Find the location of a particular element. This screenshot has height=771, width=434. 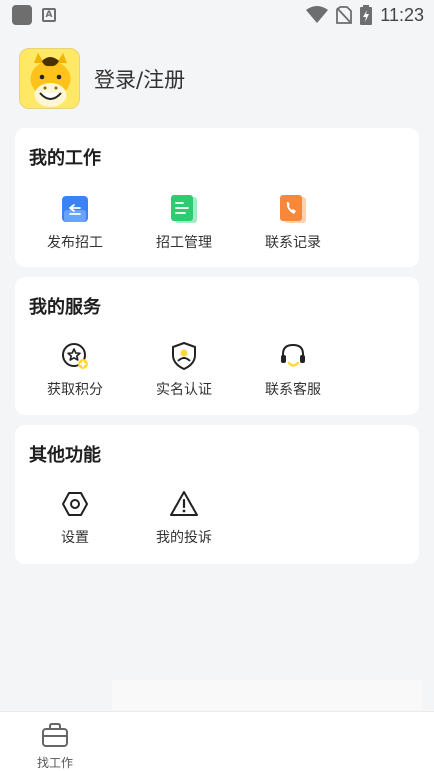

horse-mascot-icon is located at coordinates (49, 78).